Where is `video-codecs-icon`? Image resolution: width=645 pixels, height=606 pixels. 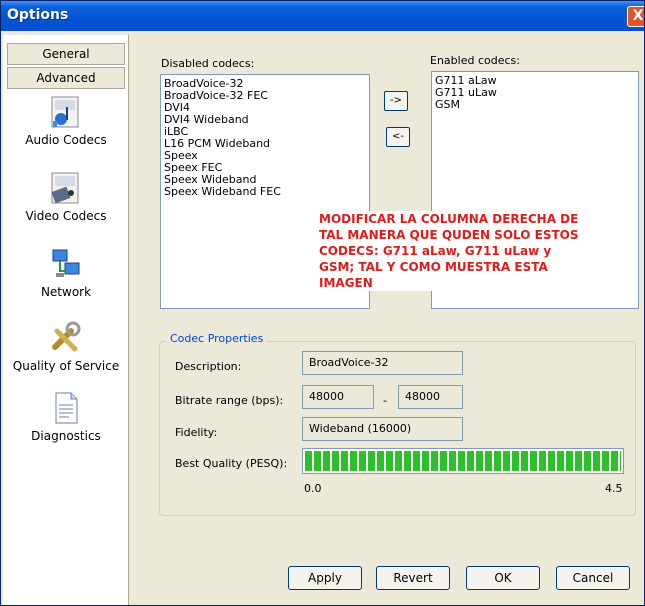
video-codecs-icon is located at coordinates (65, 188).